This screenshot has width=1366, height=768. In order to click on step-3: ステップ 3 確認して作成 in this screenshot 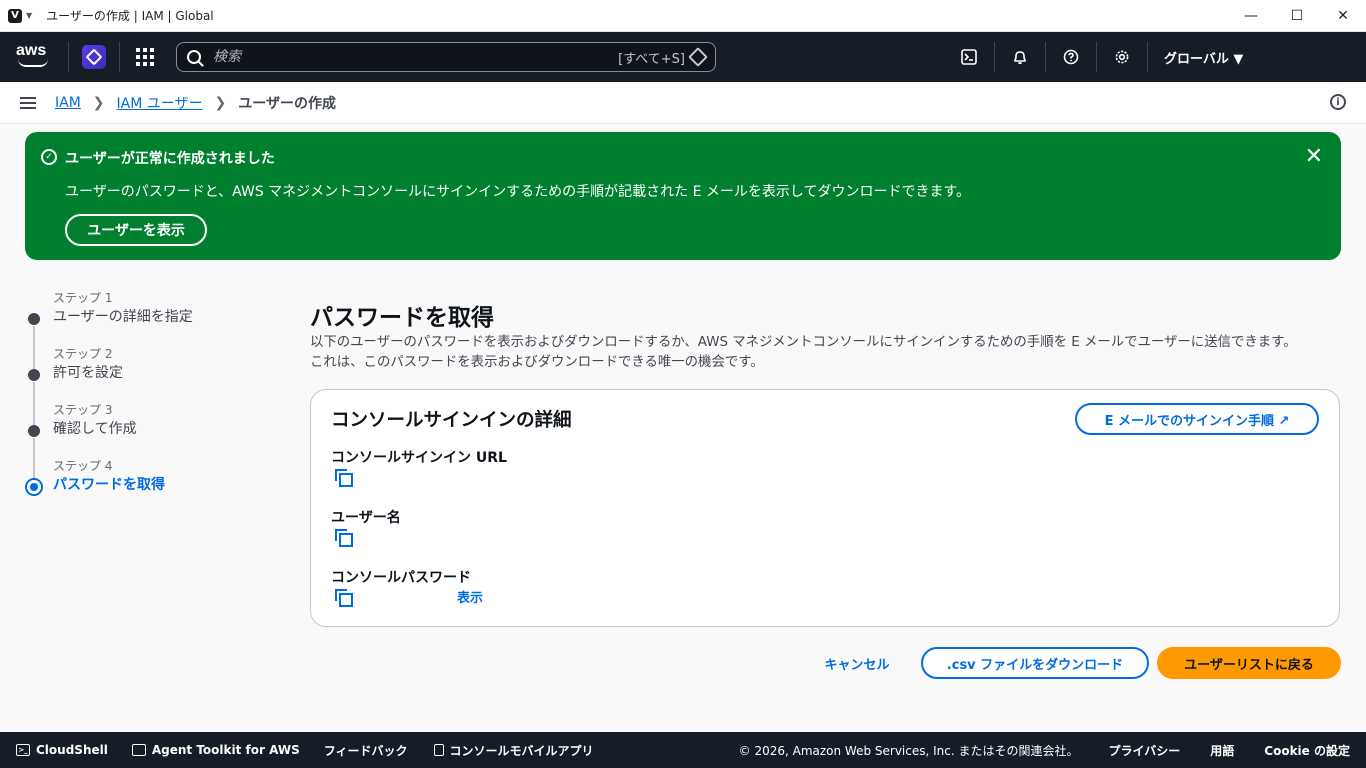, I will do `click(154, 443)`.